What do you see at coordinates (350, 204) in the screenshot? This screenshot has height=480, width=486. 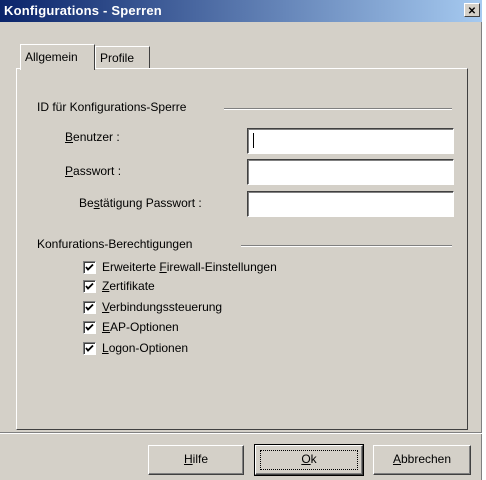 I see `bestaetigung-passwort-input` at bounding box center [350, 204].